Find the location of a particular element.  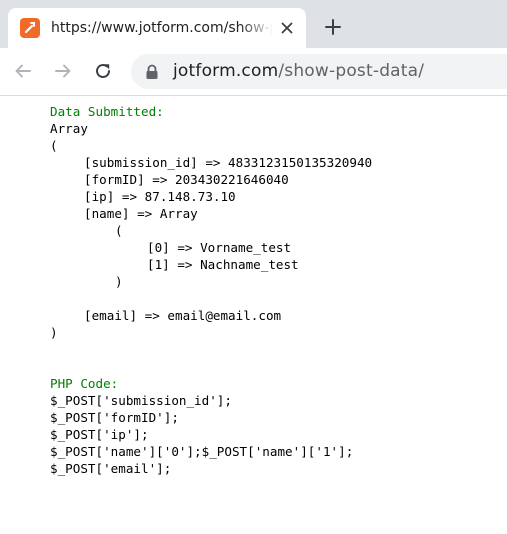

php-line: $_POST['formID']; is located at coordinates (114, 417).